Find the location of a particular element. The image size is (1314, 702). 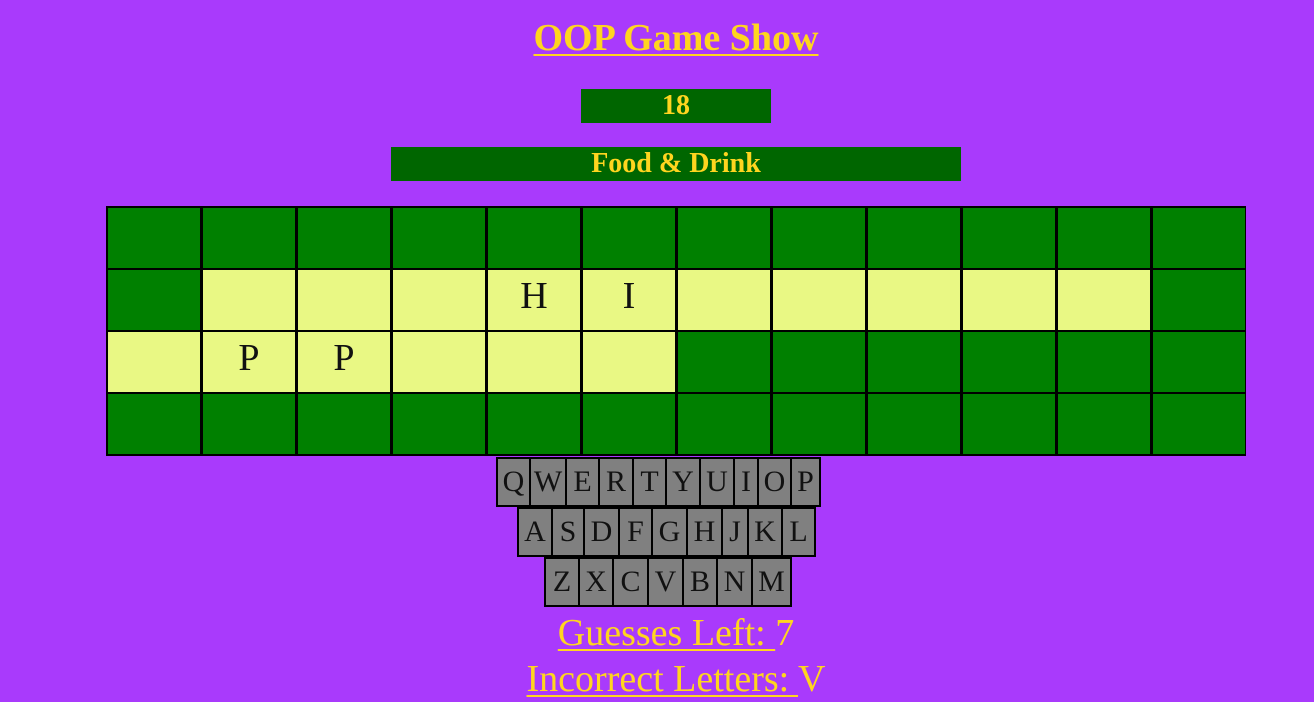

keyboard-row-1: QWERTYUIOP is located at coordinates (658, 482).